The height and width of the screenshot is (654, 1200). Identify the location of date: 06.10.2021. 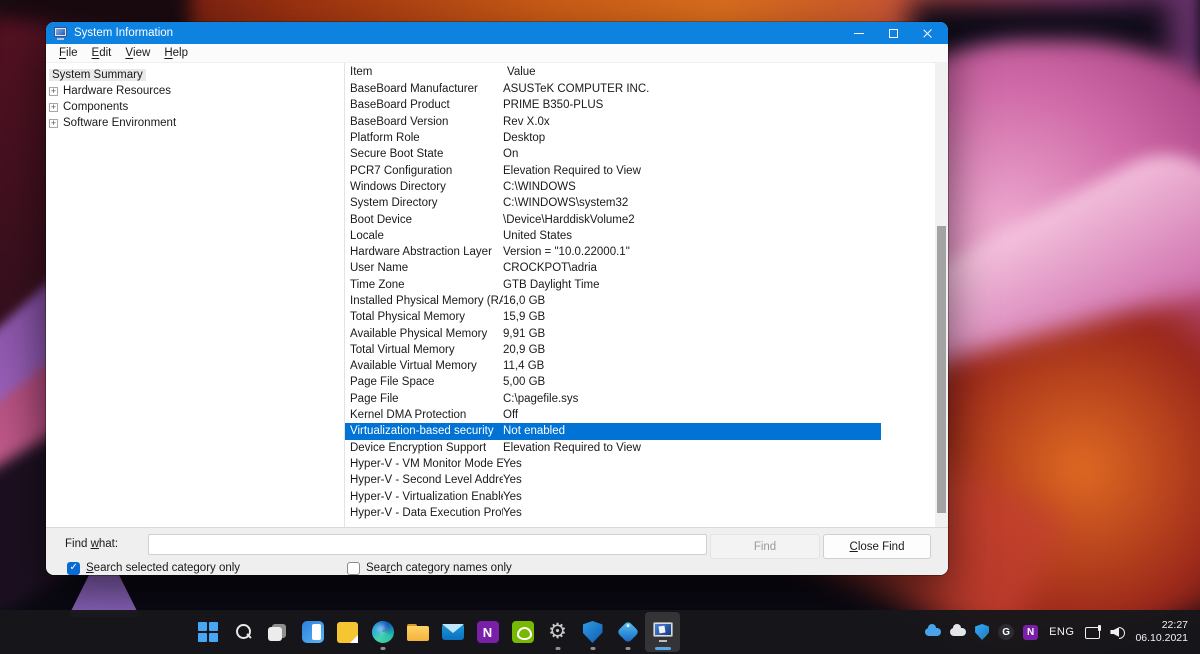
(1161, 638).